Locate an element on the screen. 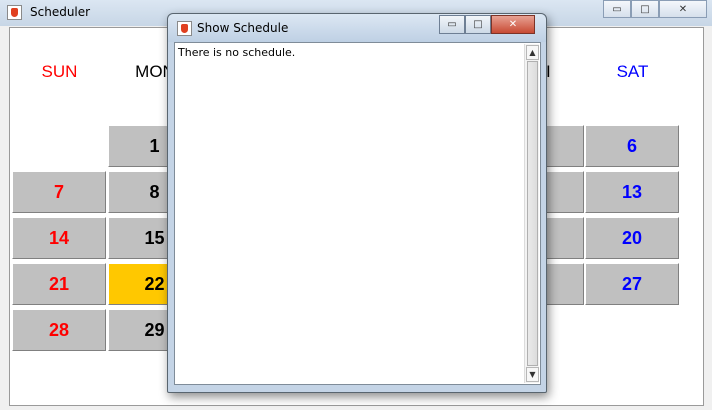  date-cell: 20 is located at coordinates (632, 238).